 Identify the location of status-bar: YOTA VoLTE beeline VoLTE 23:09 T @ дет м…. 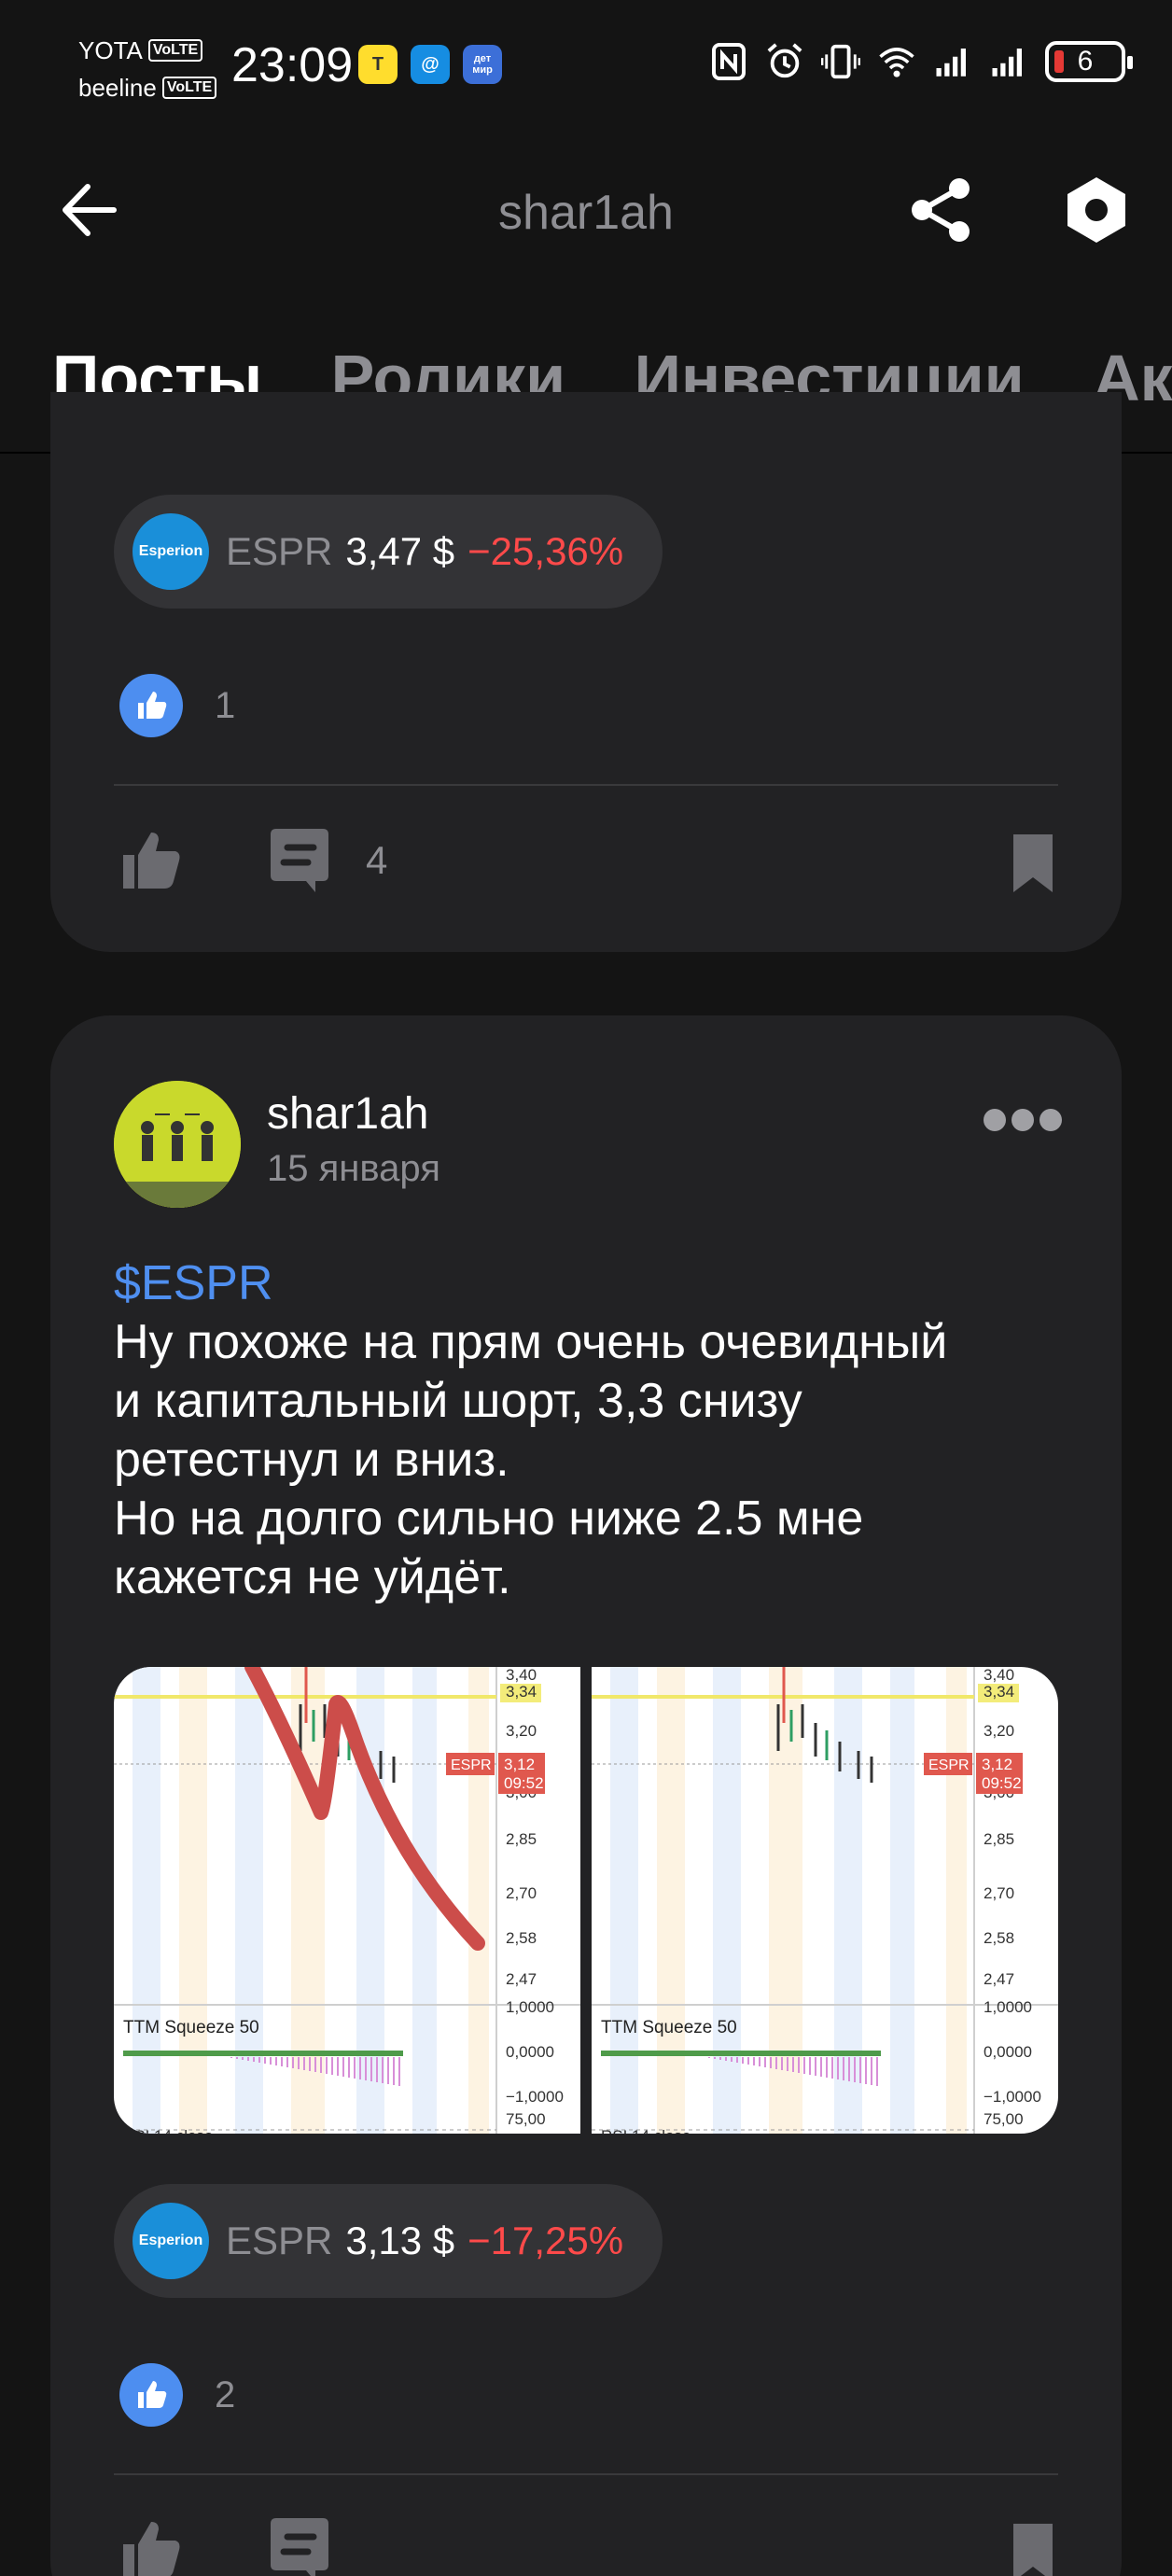
(586, 65).